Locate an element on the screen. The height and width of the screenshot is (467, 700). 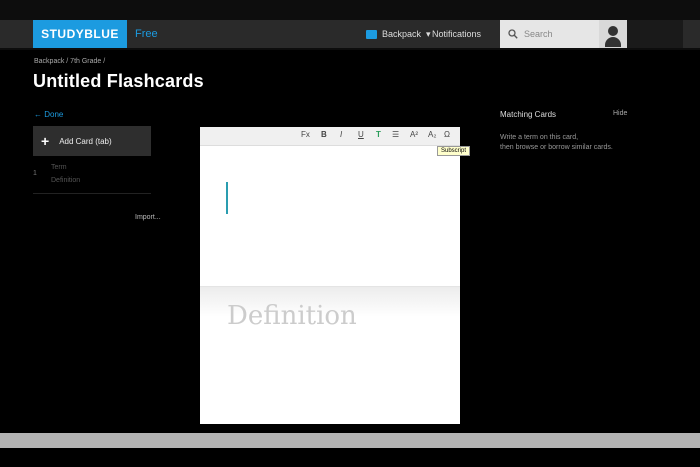
italic-button: I is located at coordinates (341, 134).